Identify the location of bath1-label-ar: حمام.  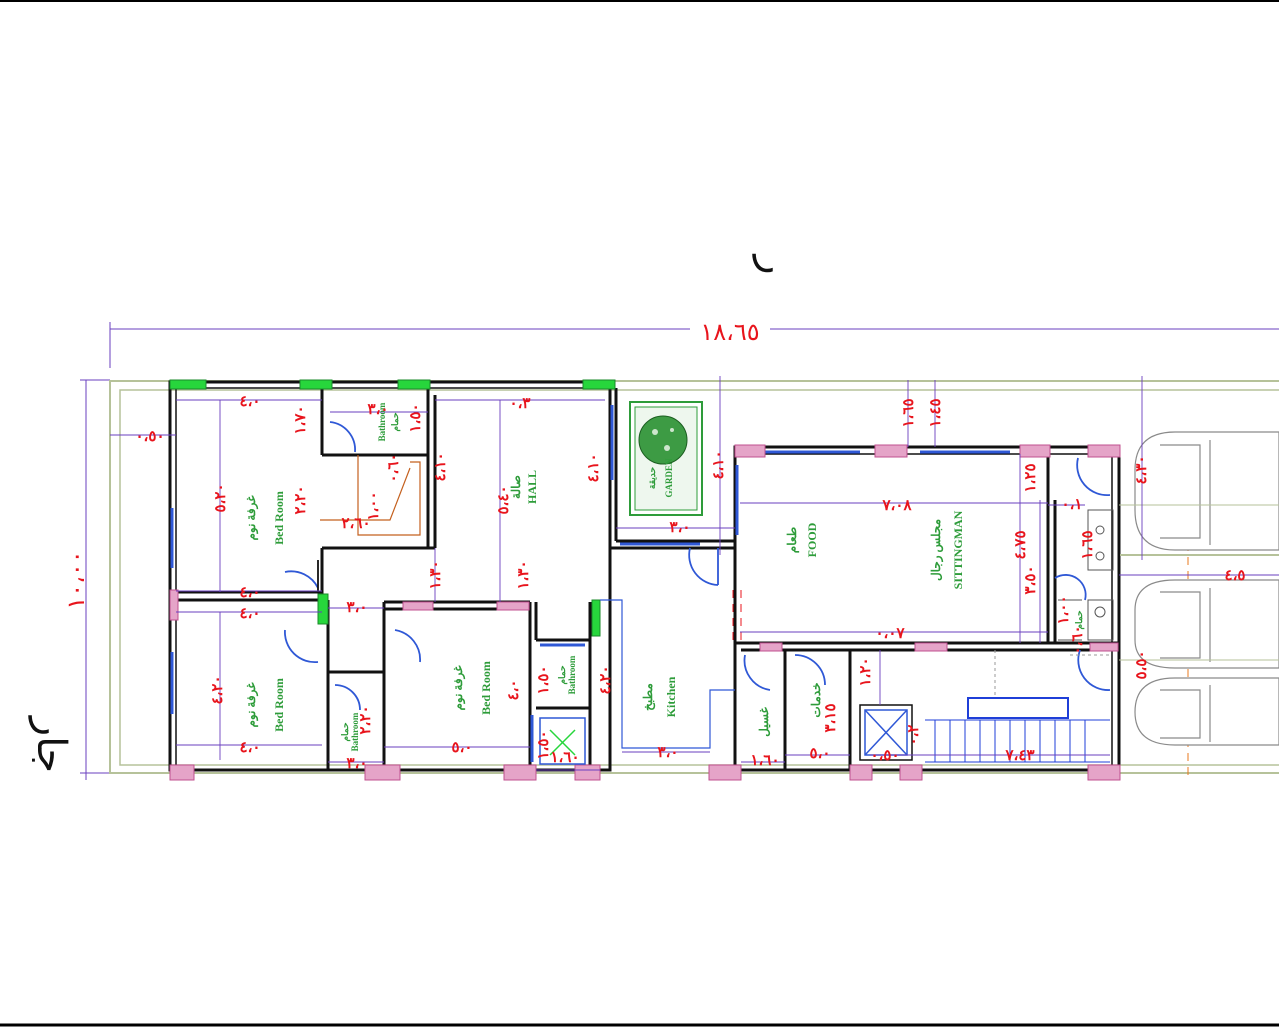
(395, 422).